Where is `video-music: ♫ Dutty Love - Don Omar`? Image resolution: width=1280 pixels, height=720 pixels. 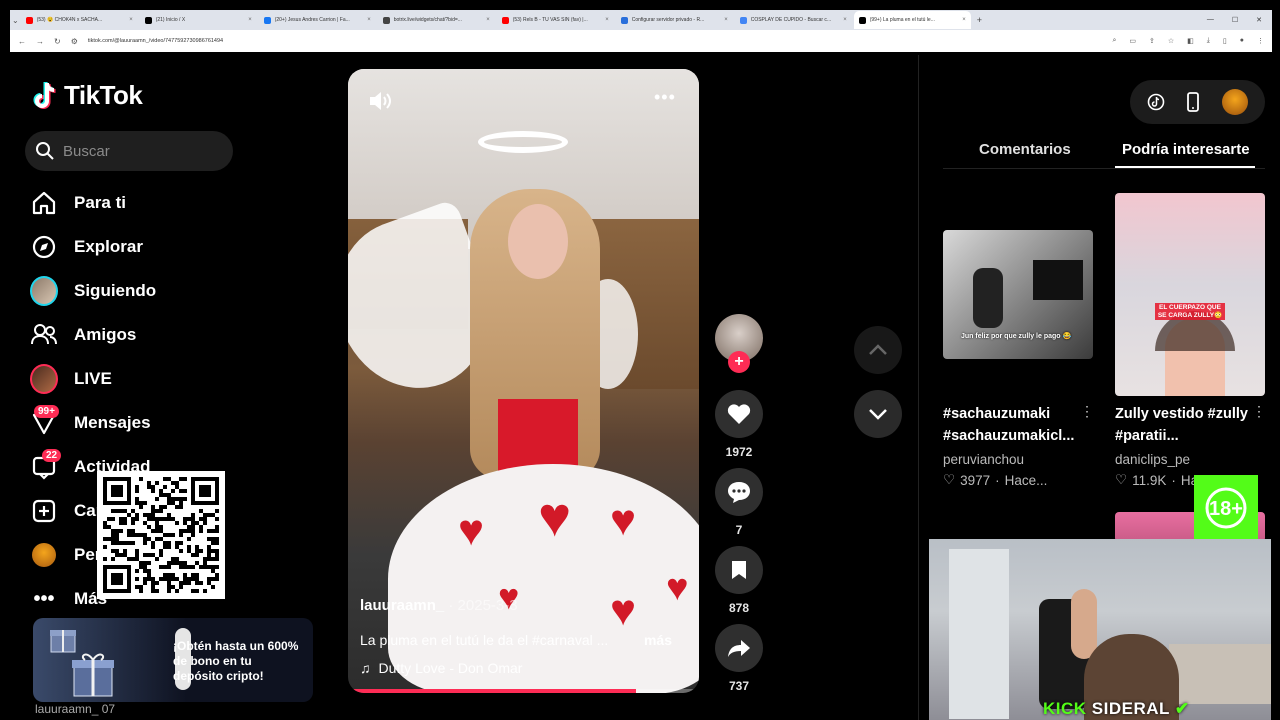
video-music: ♫ Dutty Love - Don Omar is located at coordinates (441, 668).